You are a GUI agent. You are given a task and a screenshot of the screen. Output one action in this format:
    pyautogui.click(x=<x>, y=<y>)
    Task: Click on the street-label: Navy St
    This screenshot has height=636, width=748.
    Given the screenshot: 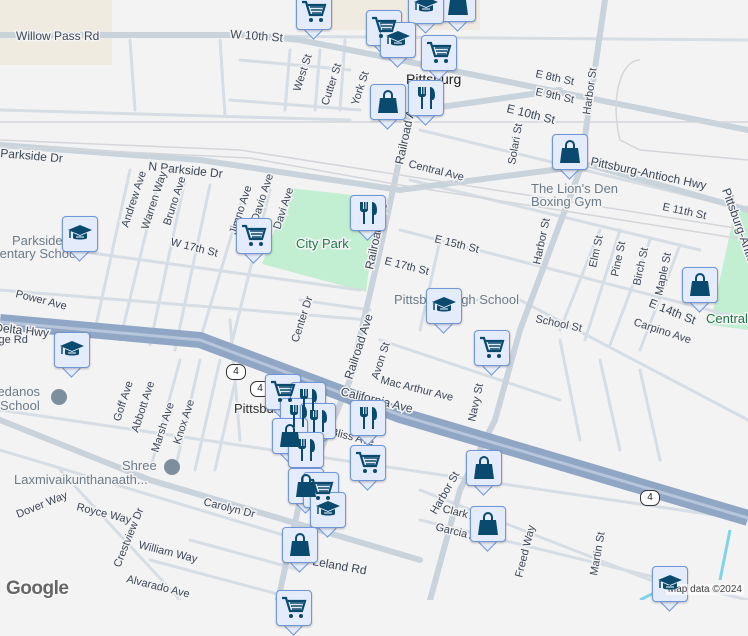 What is the action you would take?
    pyautogui.click(x=476, y=402)
    